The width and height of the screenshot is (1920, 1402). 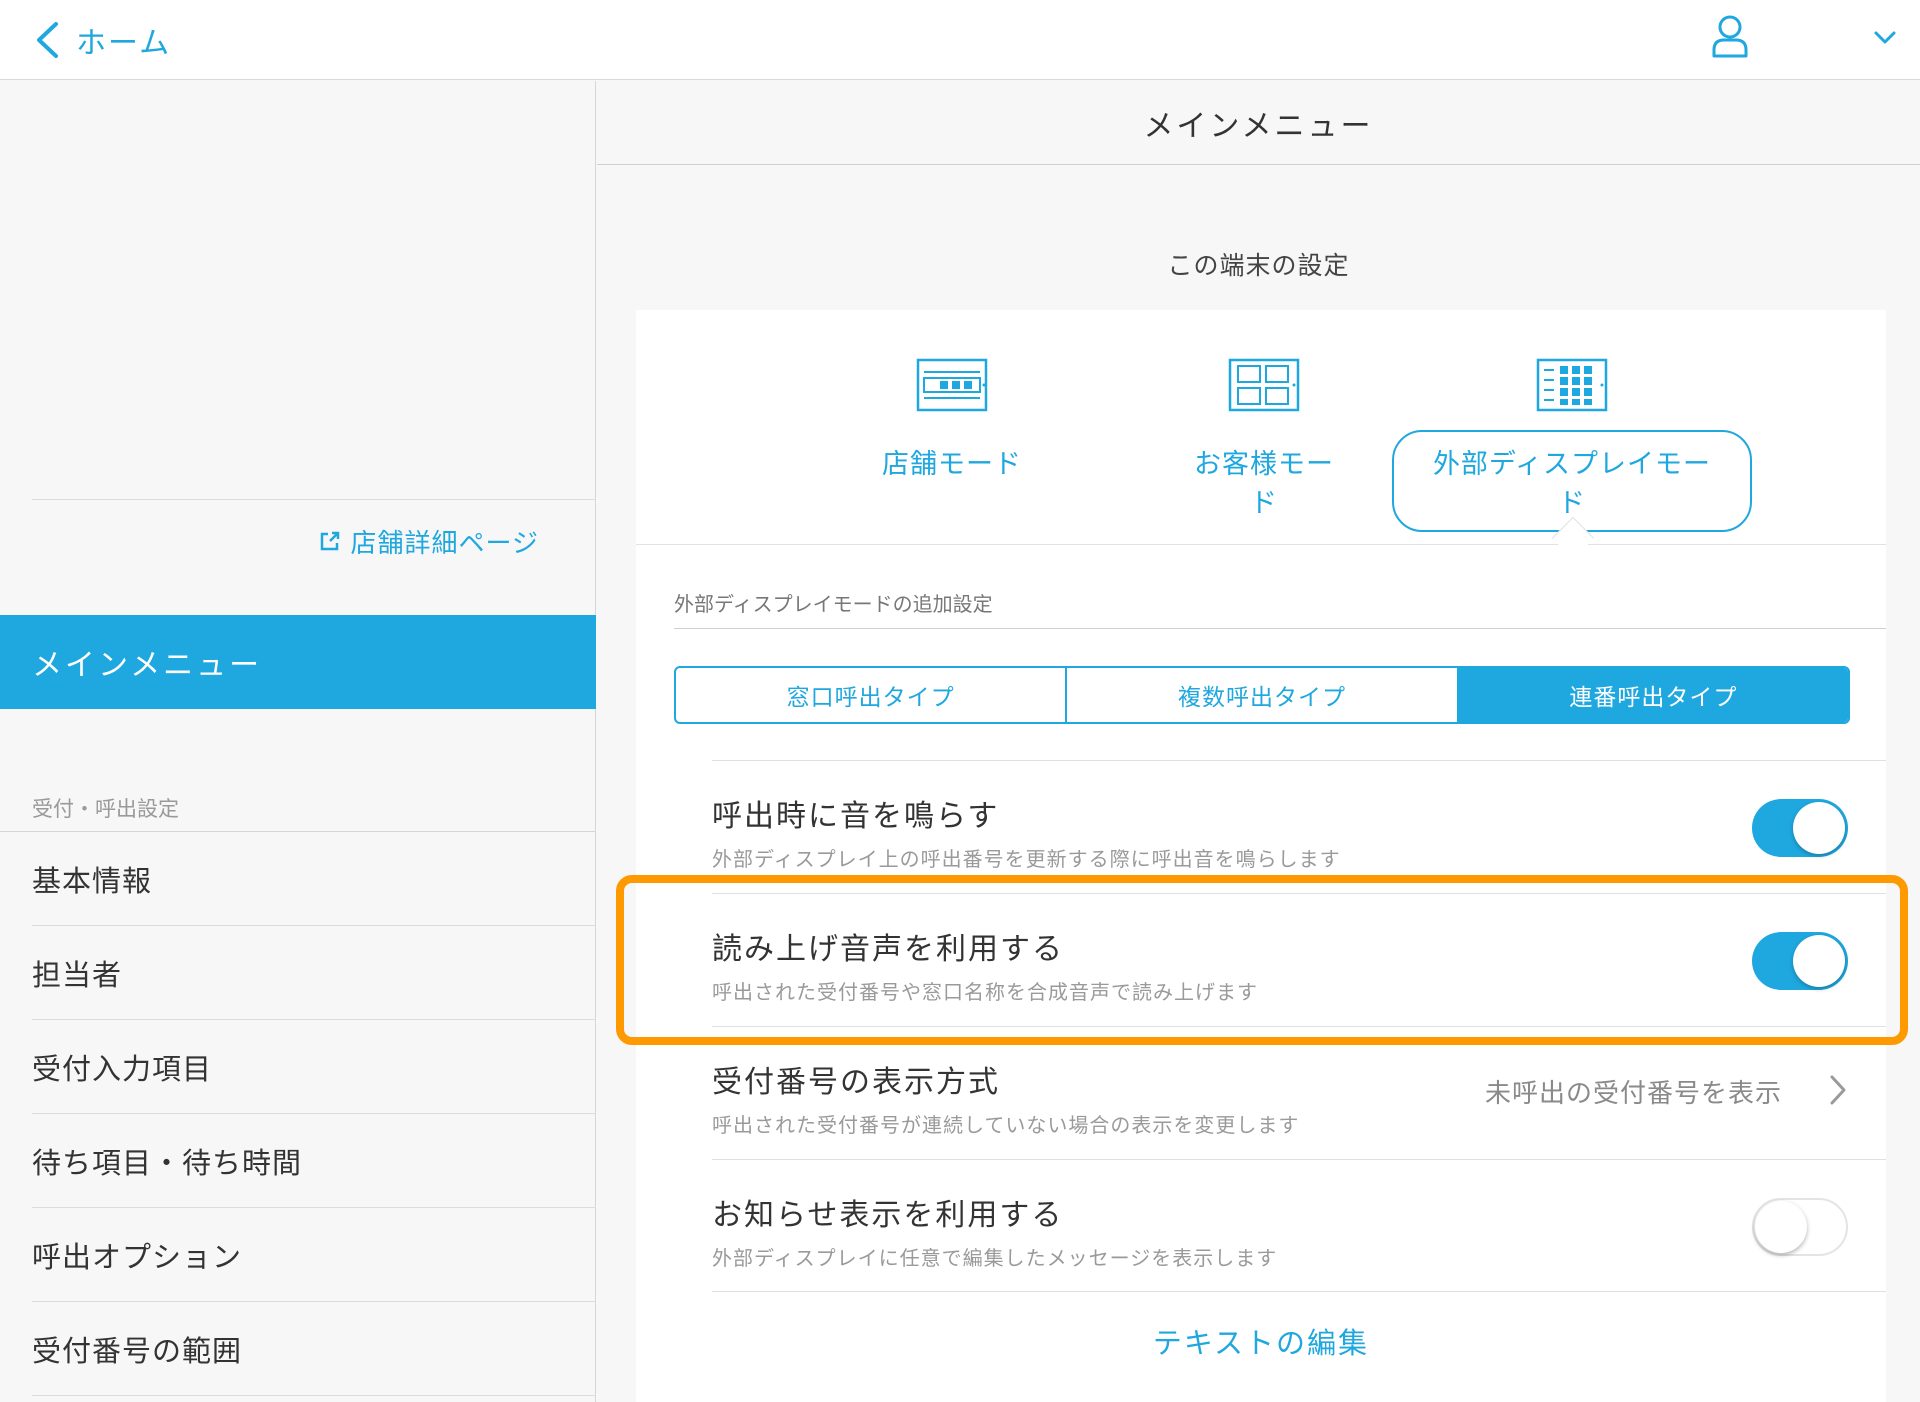 I want to click on setting-description: 呼出された受付番号が連続していない場合の表示を変更します, so click(x=1006, y=1125).